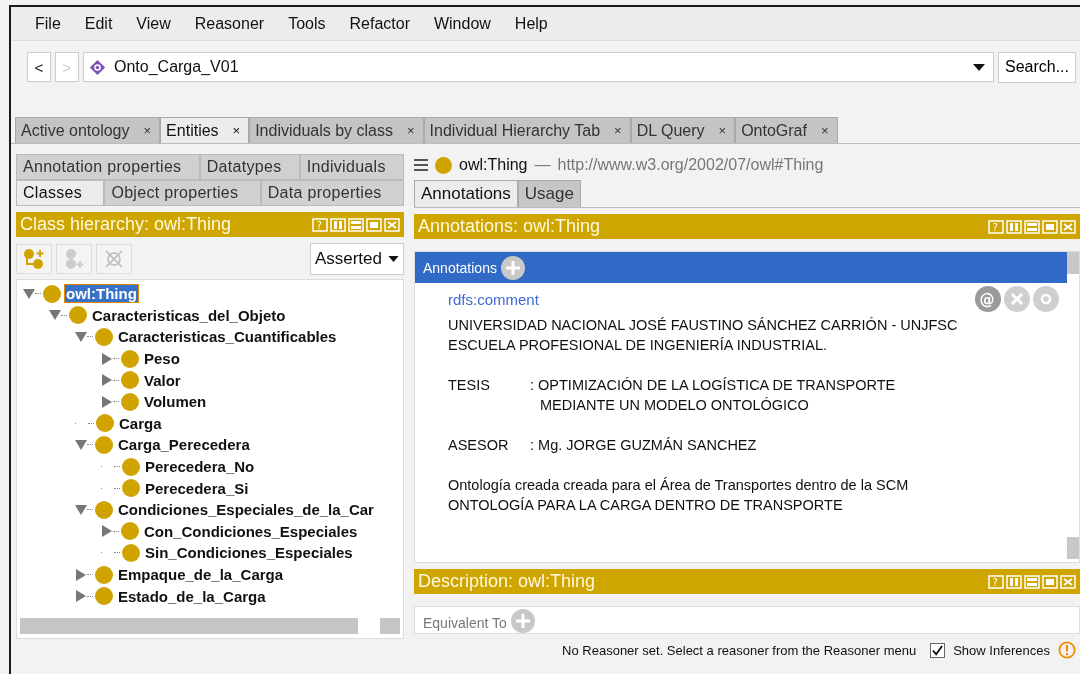 The width and height of the screenshot is (1080, 674). I want to click on ontology-selector: Onto_Carga_V01, so click(538, 67).